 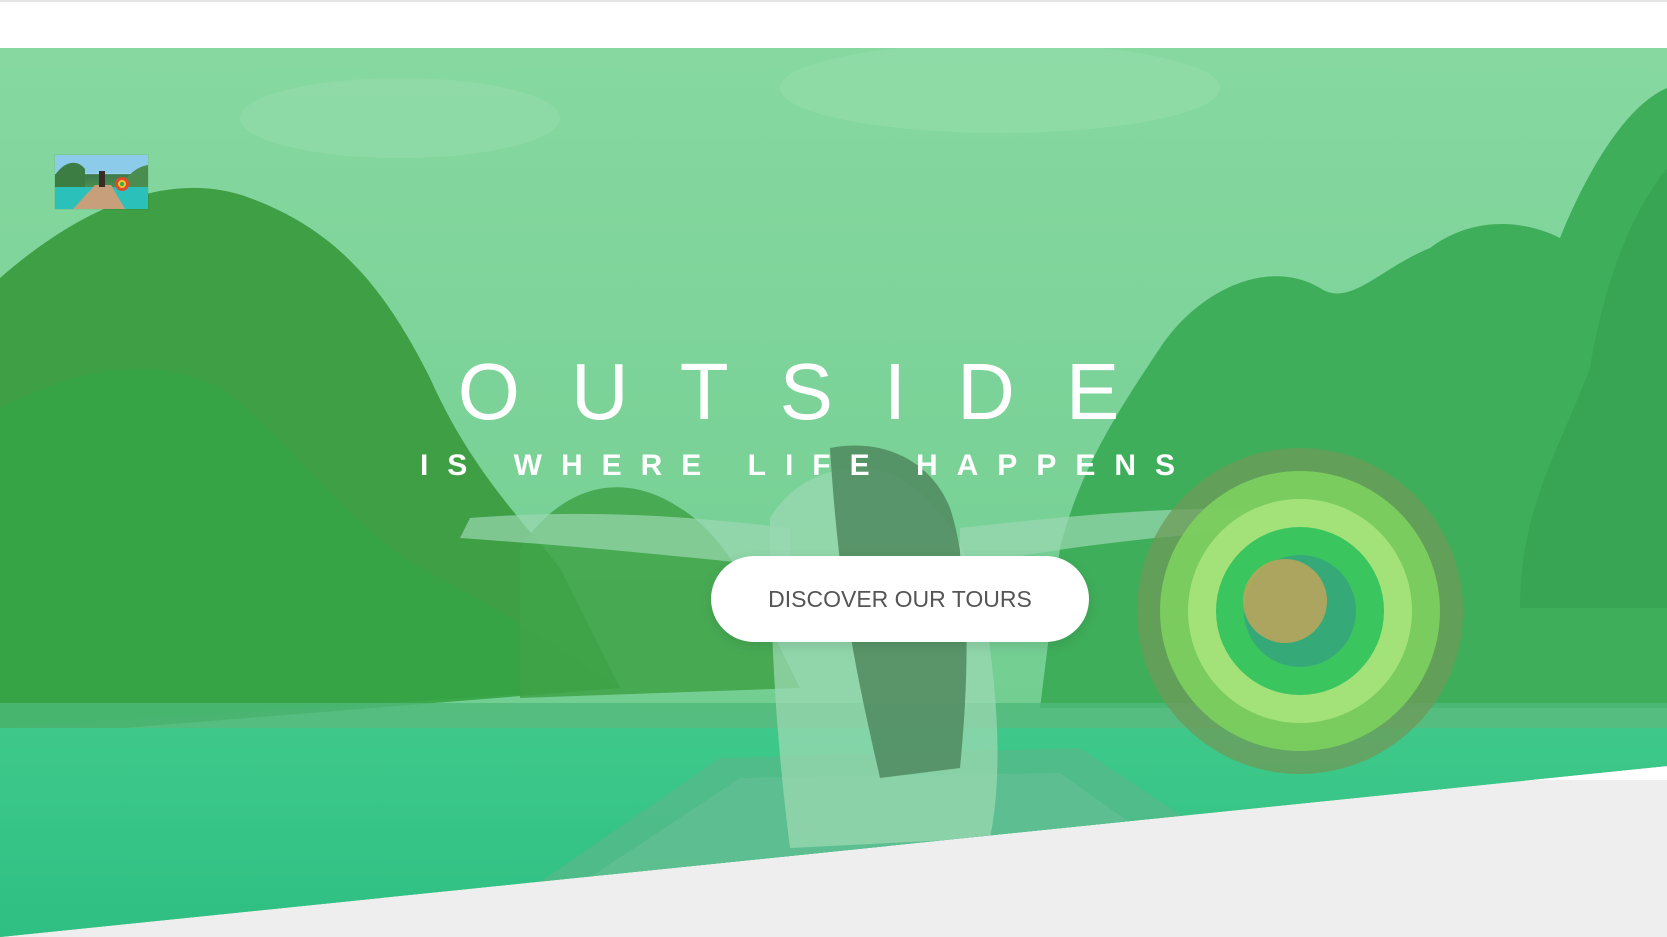 I want to click on hero-subheadline: IS WHERE LIFE HAPPENS, so click(x=807, y=465).